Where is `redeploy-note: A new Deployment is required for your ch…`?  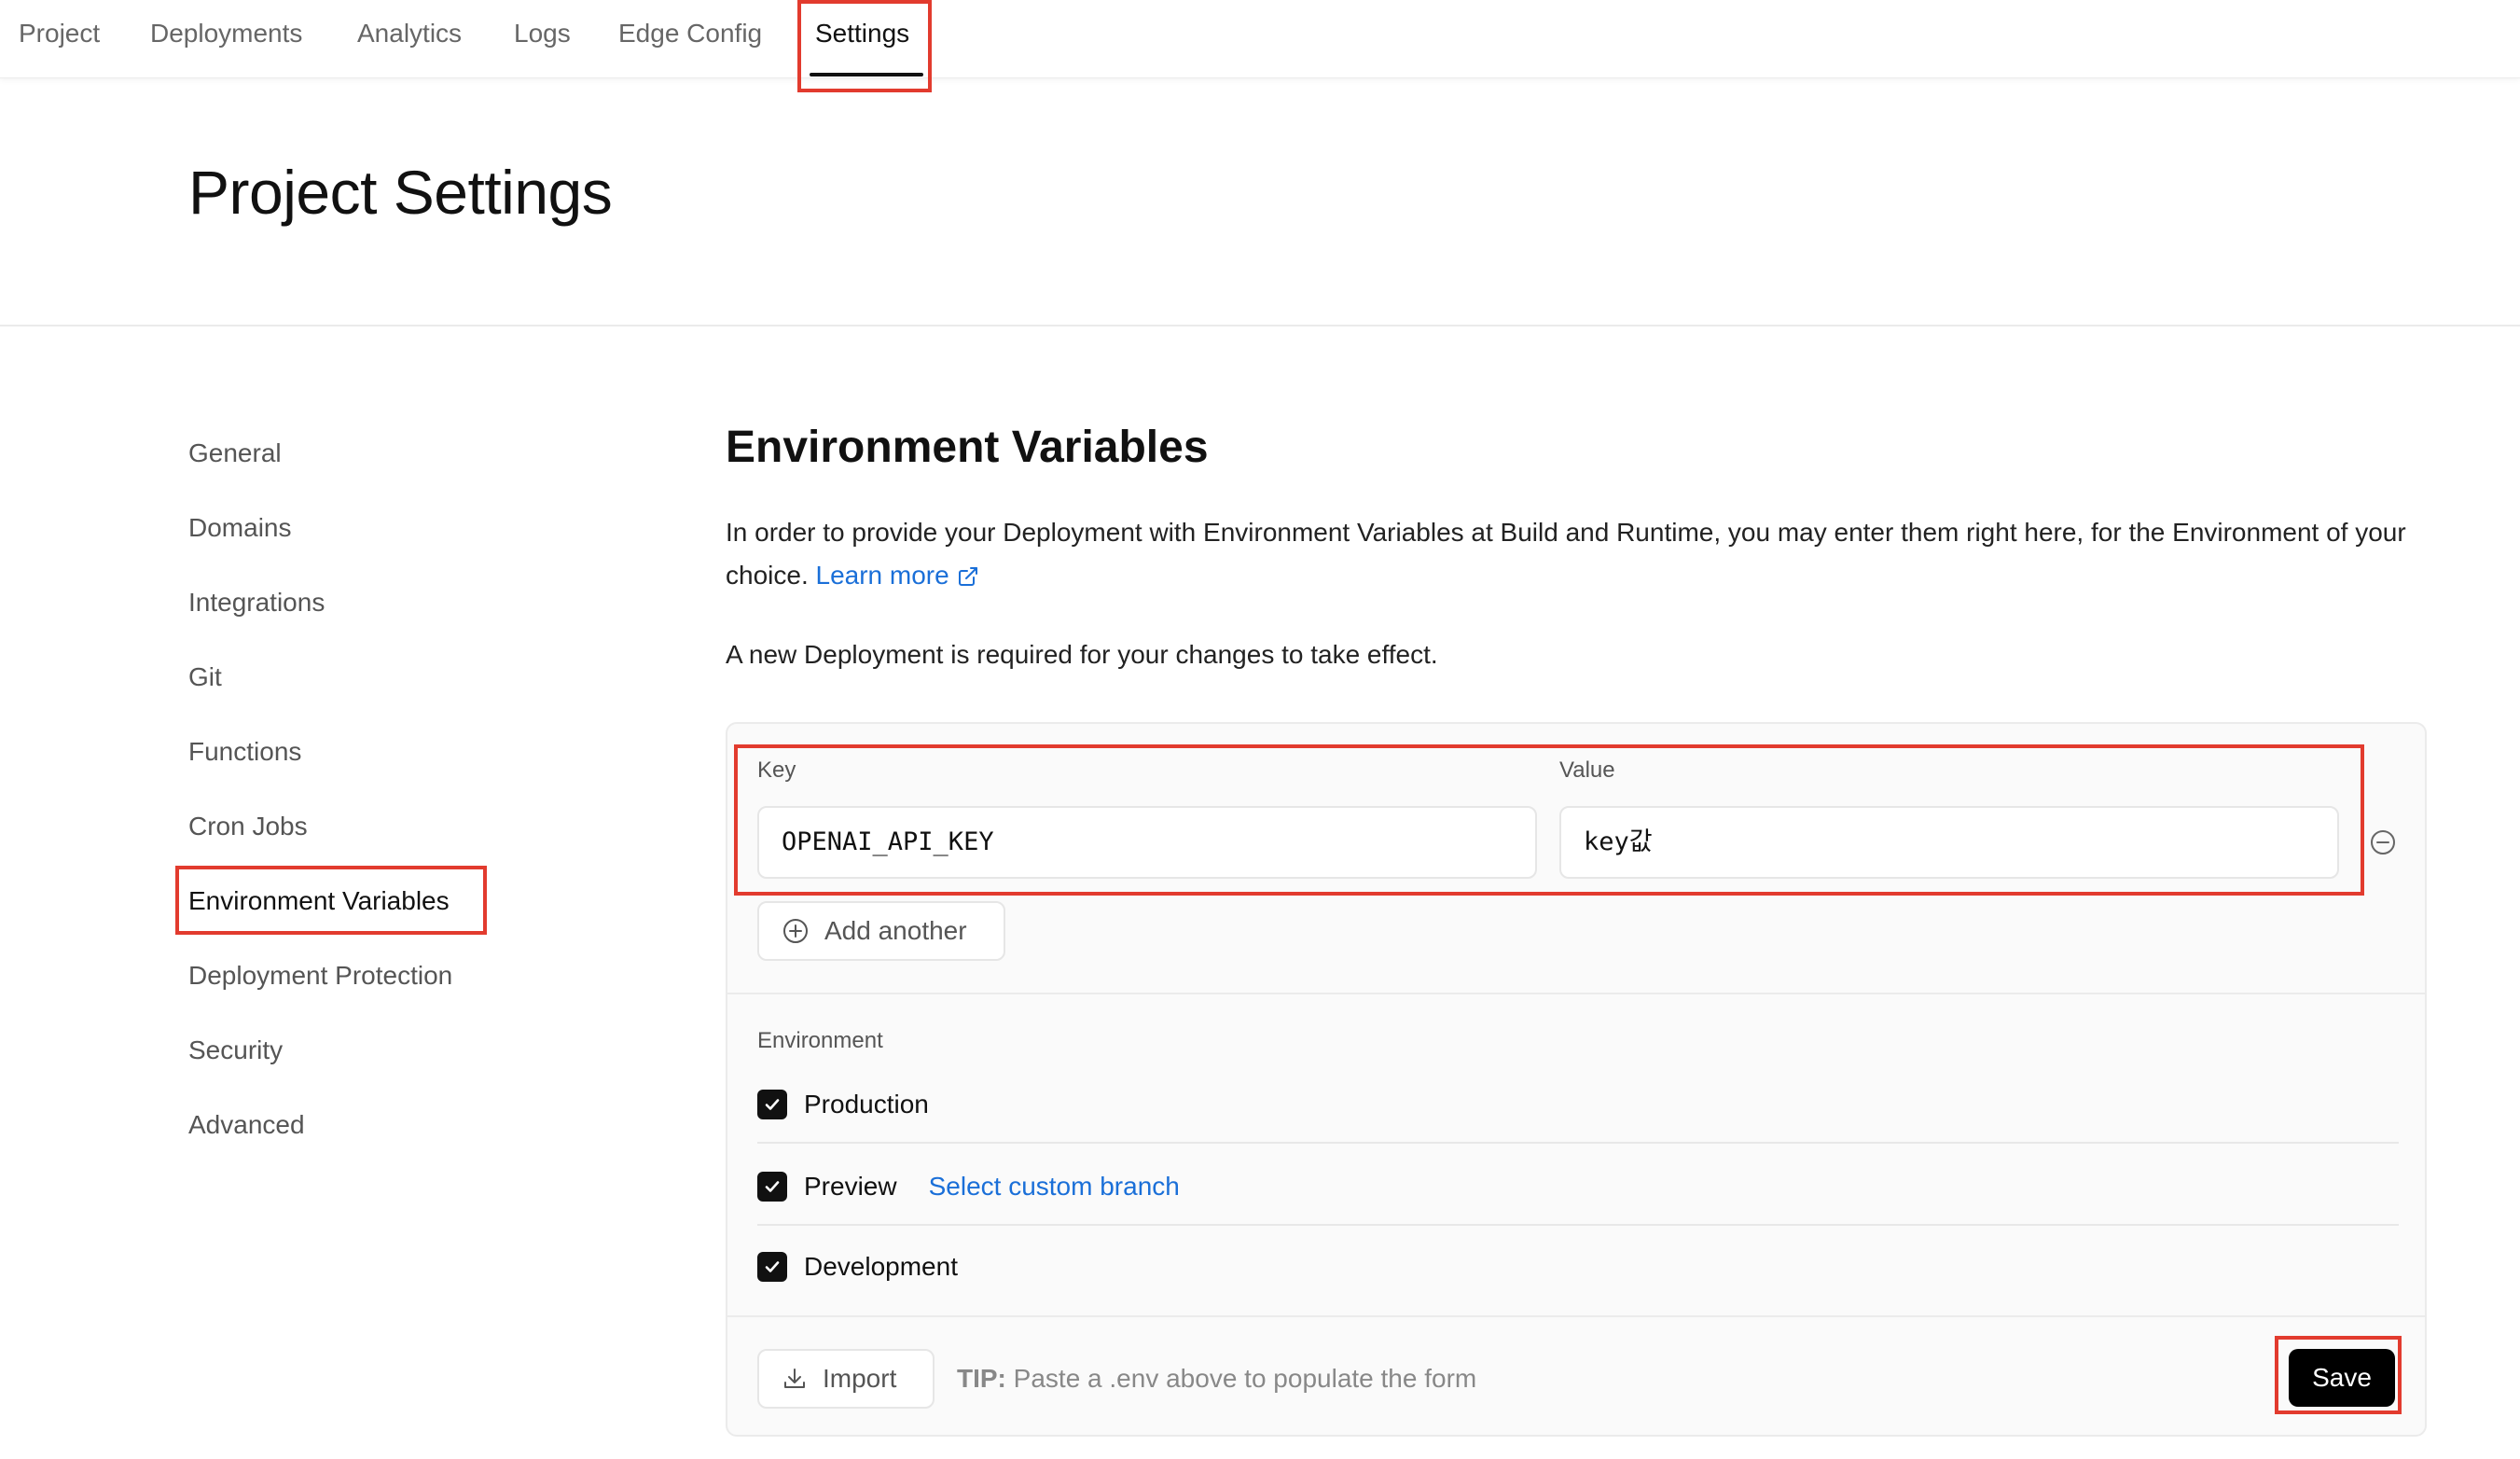 redeploy-note: A new Deployment is required for your ch… is located at coordinates (1082, 654).